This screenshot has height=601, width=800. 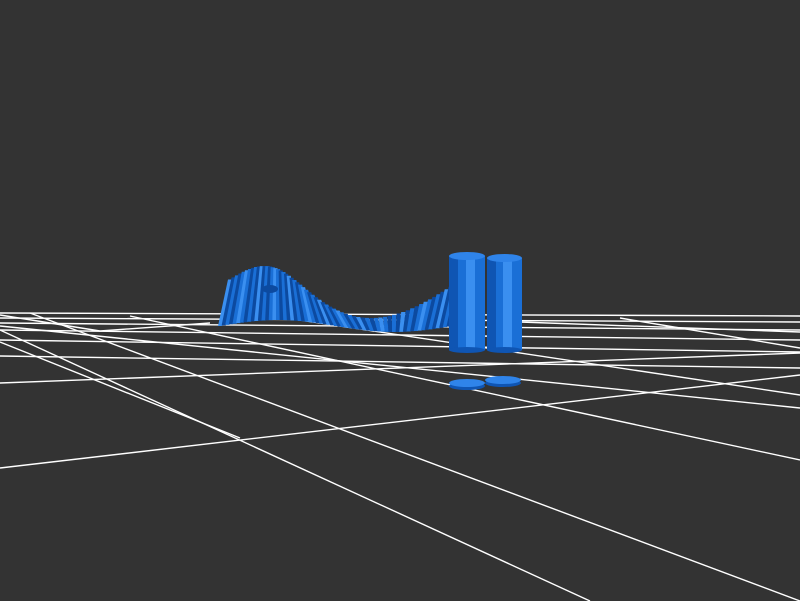 What do you see at coordinates (507, 304) in the screenshot?
I see `cylinder-right-light` at bounding box center [507, 304].